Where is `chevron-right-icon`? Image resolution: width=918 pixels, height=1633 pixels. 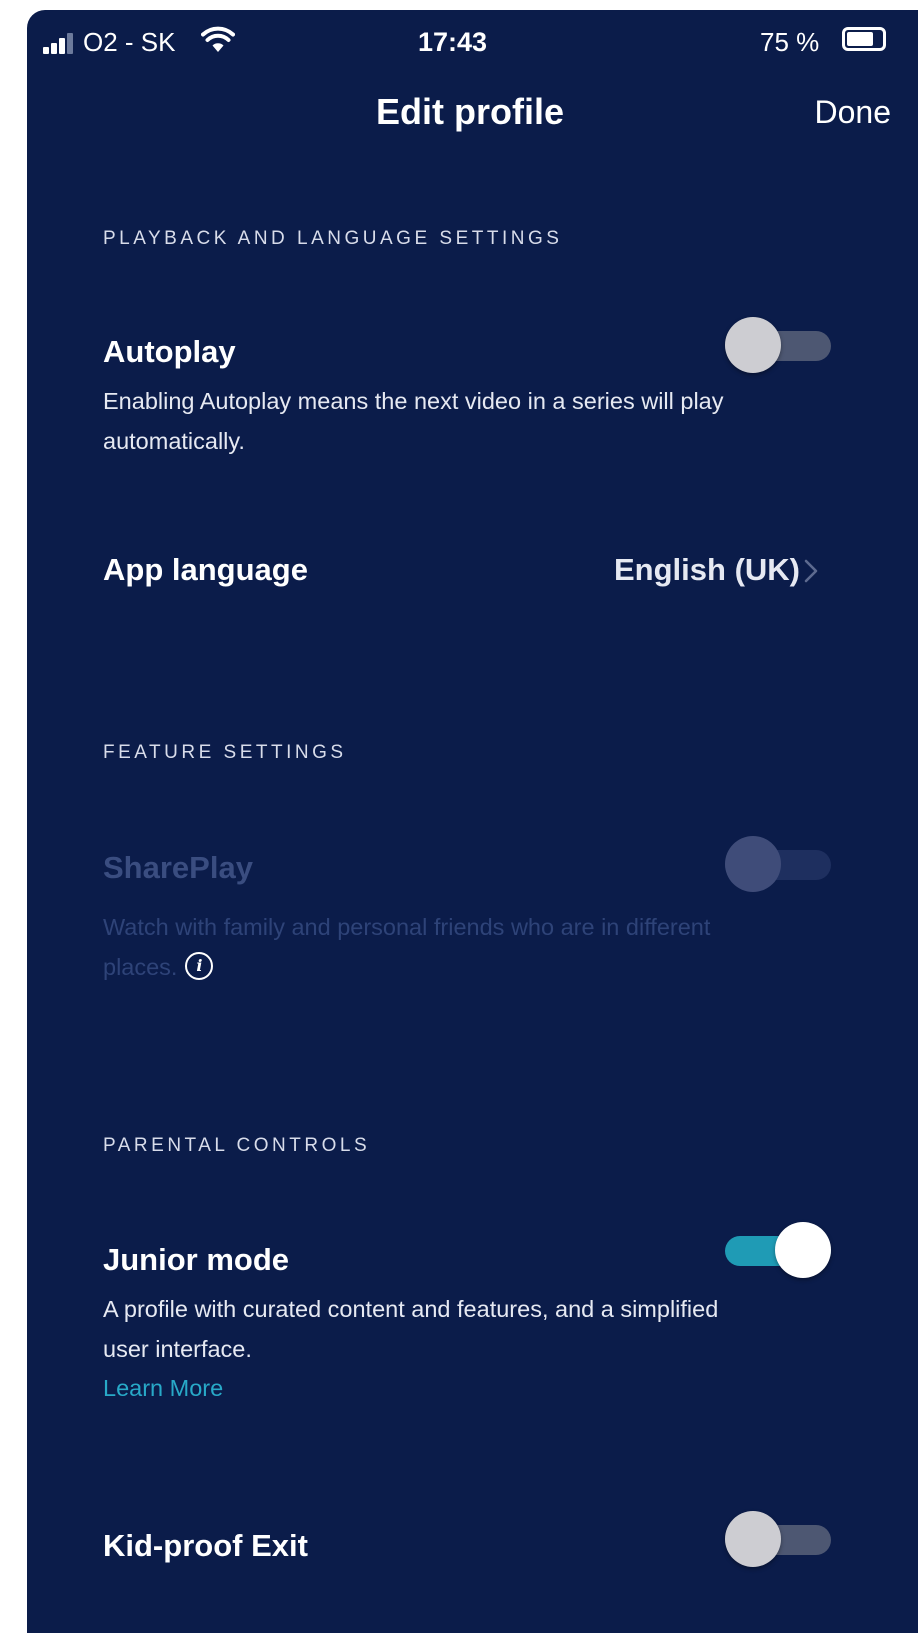 chevron-right-icon is located at coordinates (811, 571).